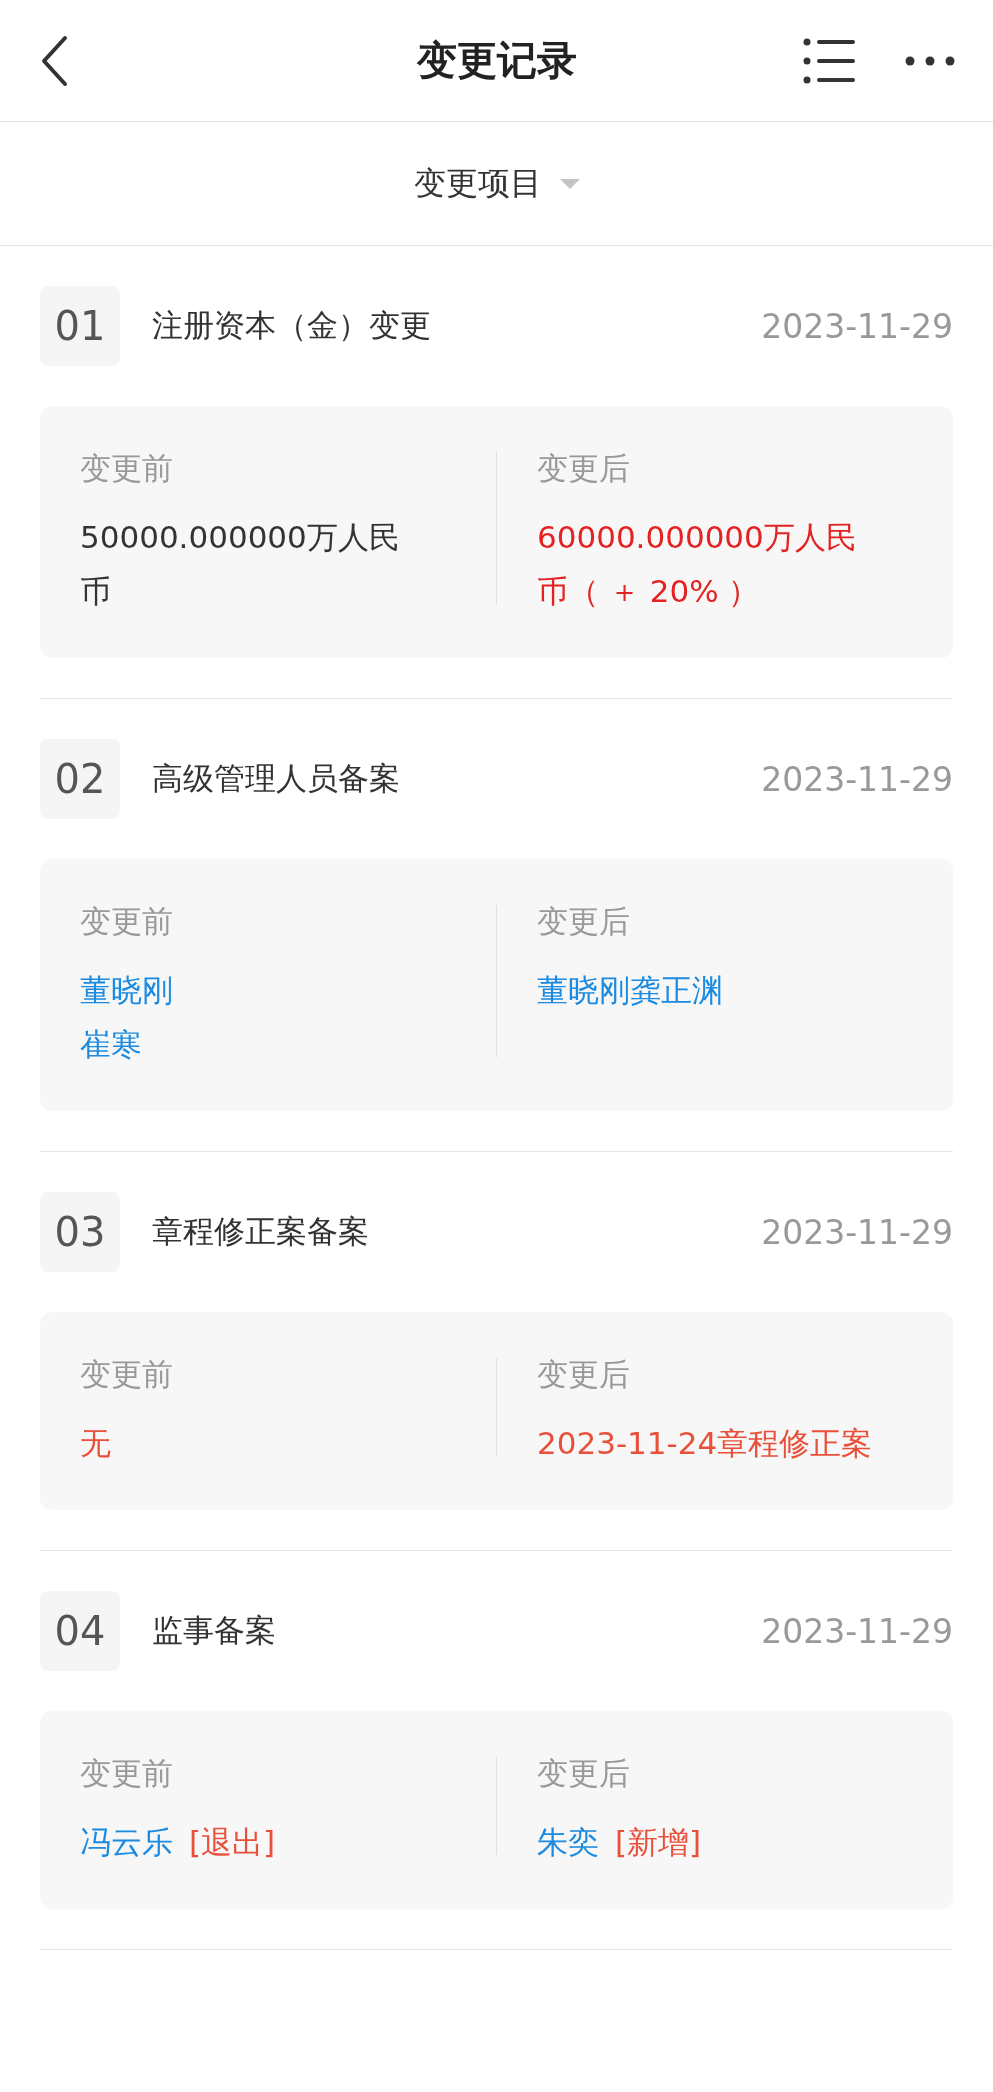 The image size is (993, 2092). Describe the element at coordinates (496, 183) in the screenshot. I see `filter-dropdown: 变更项目` at that location.